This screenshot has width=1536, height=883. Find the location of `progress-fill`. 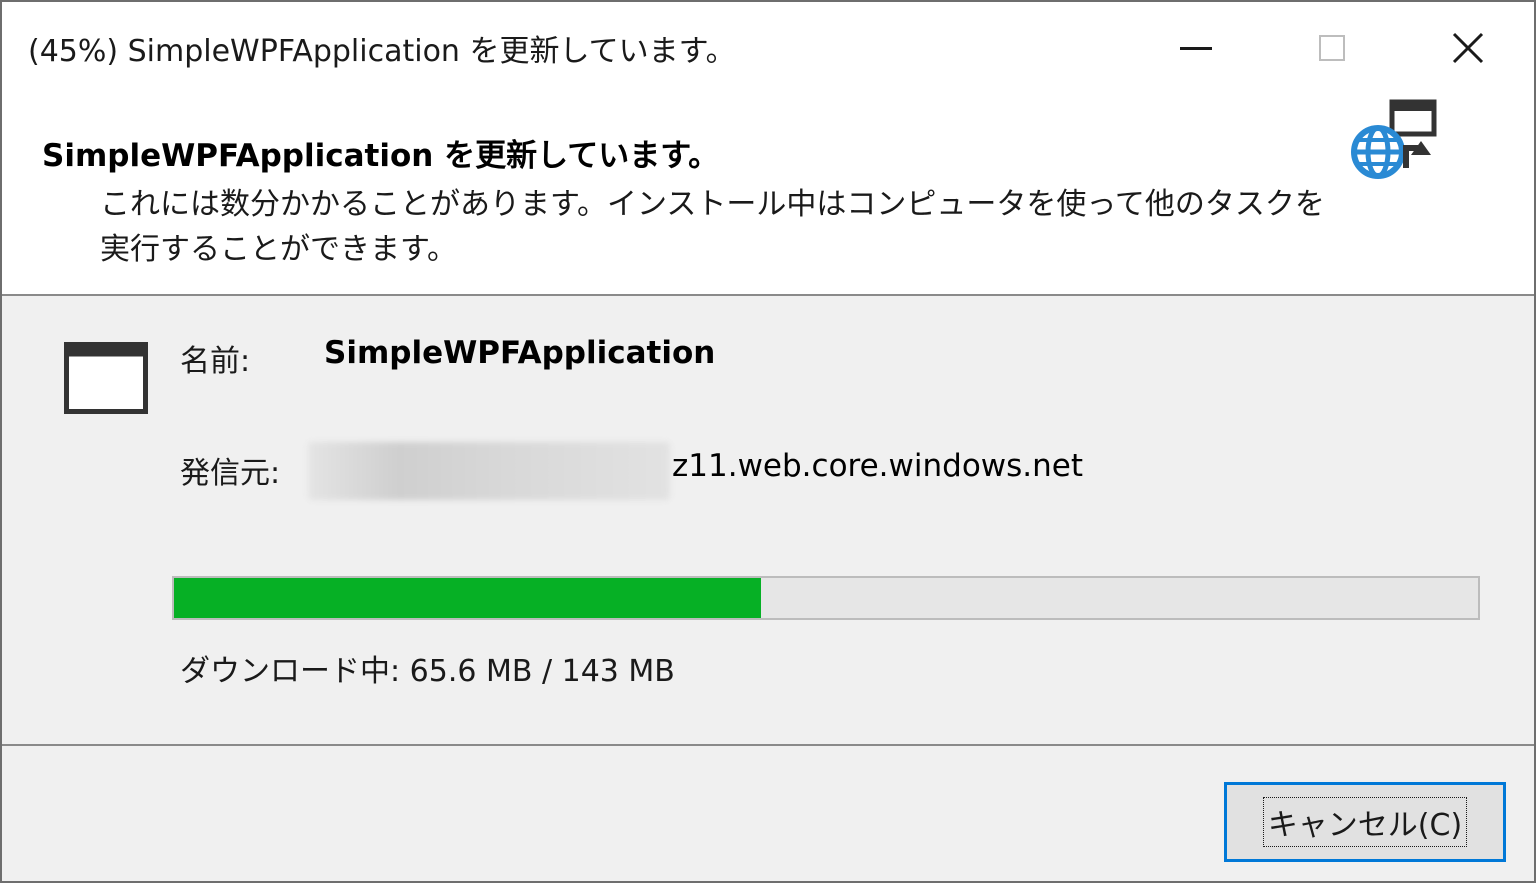

progress-fill is located at coordinates (467, 598).